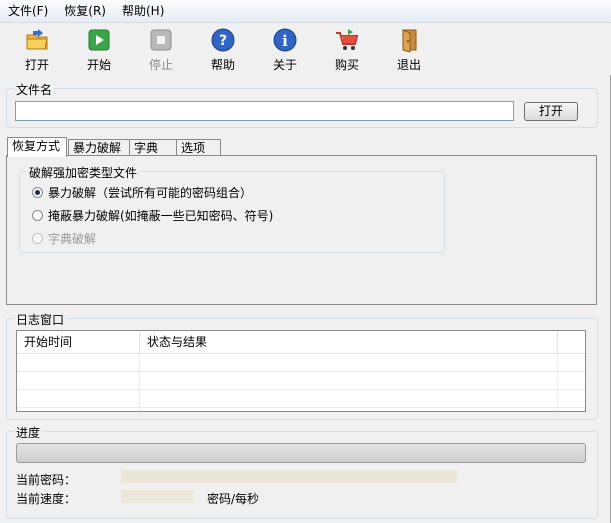 The width and height of the screenshot is (611, 523). I want to click on file-path-input, so click(264, 111).